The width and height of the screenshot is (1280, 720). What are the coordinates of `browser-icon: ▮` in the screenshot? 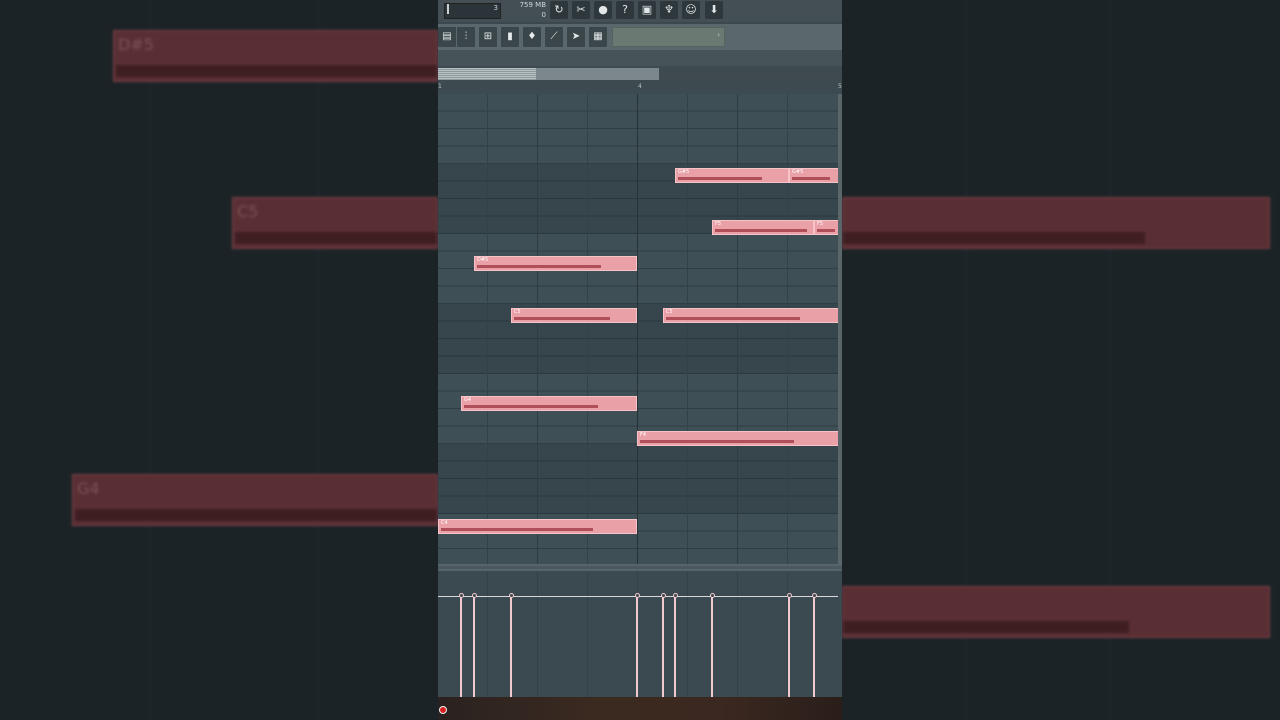 It's located at (510, 37).